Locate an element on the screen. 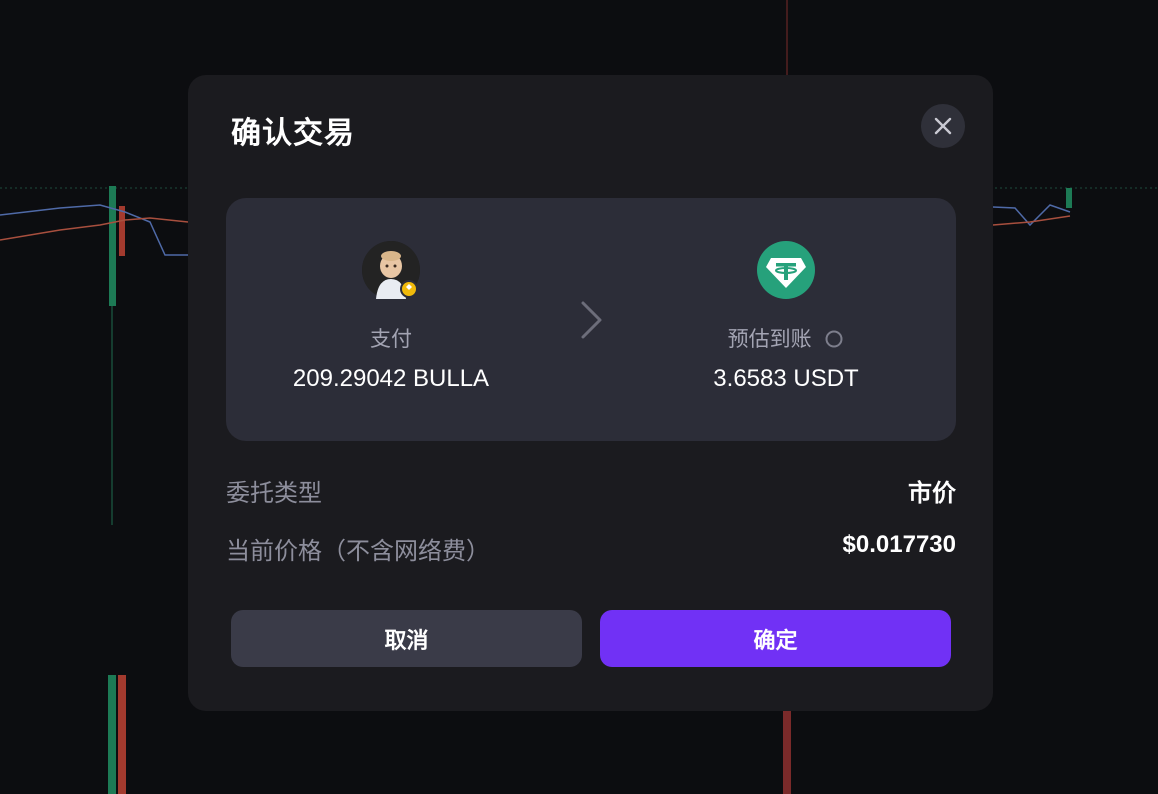  usdt-tether-icon is located at coordinates (786, 270).